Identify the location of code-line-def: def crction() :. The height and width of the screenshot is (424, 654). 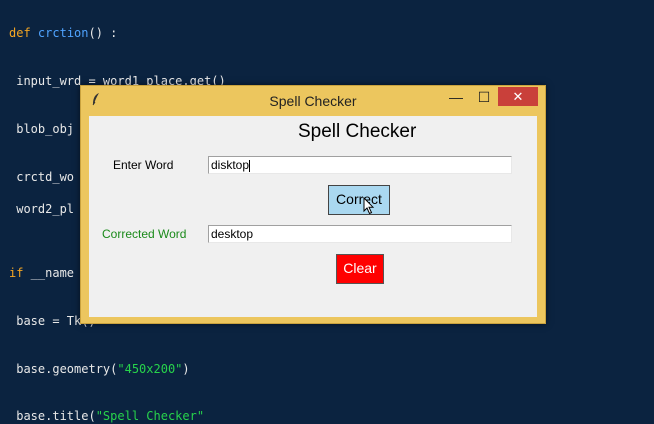
(63, 33).